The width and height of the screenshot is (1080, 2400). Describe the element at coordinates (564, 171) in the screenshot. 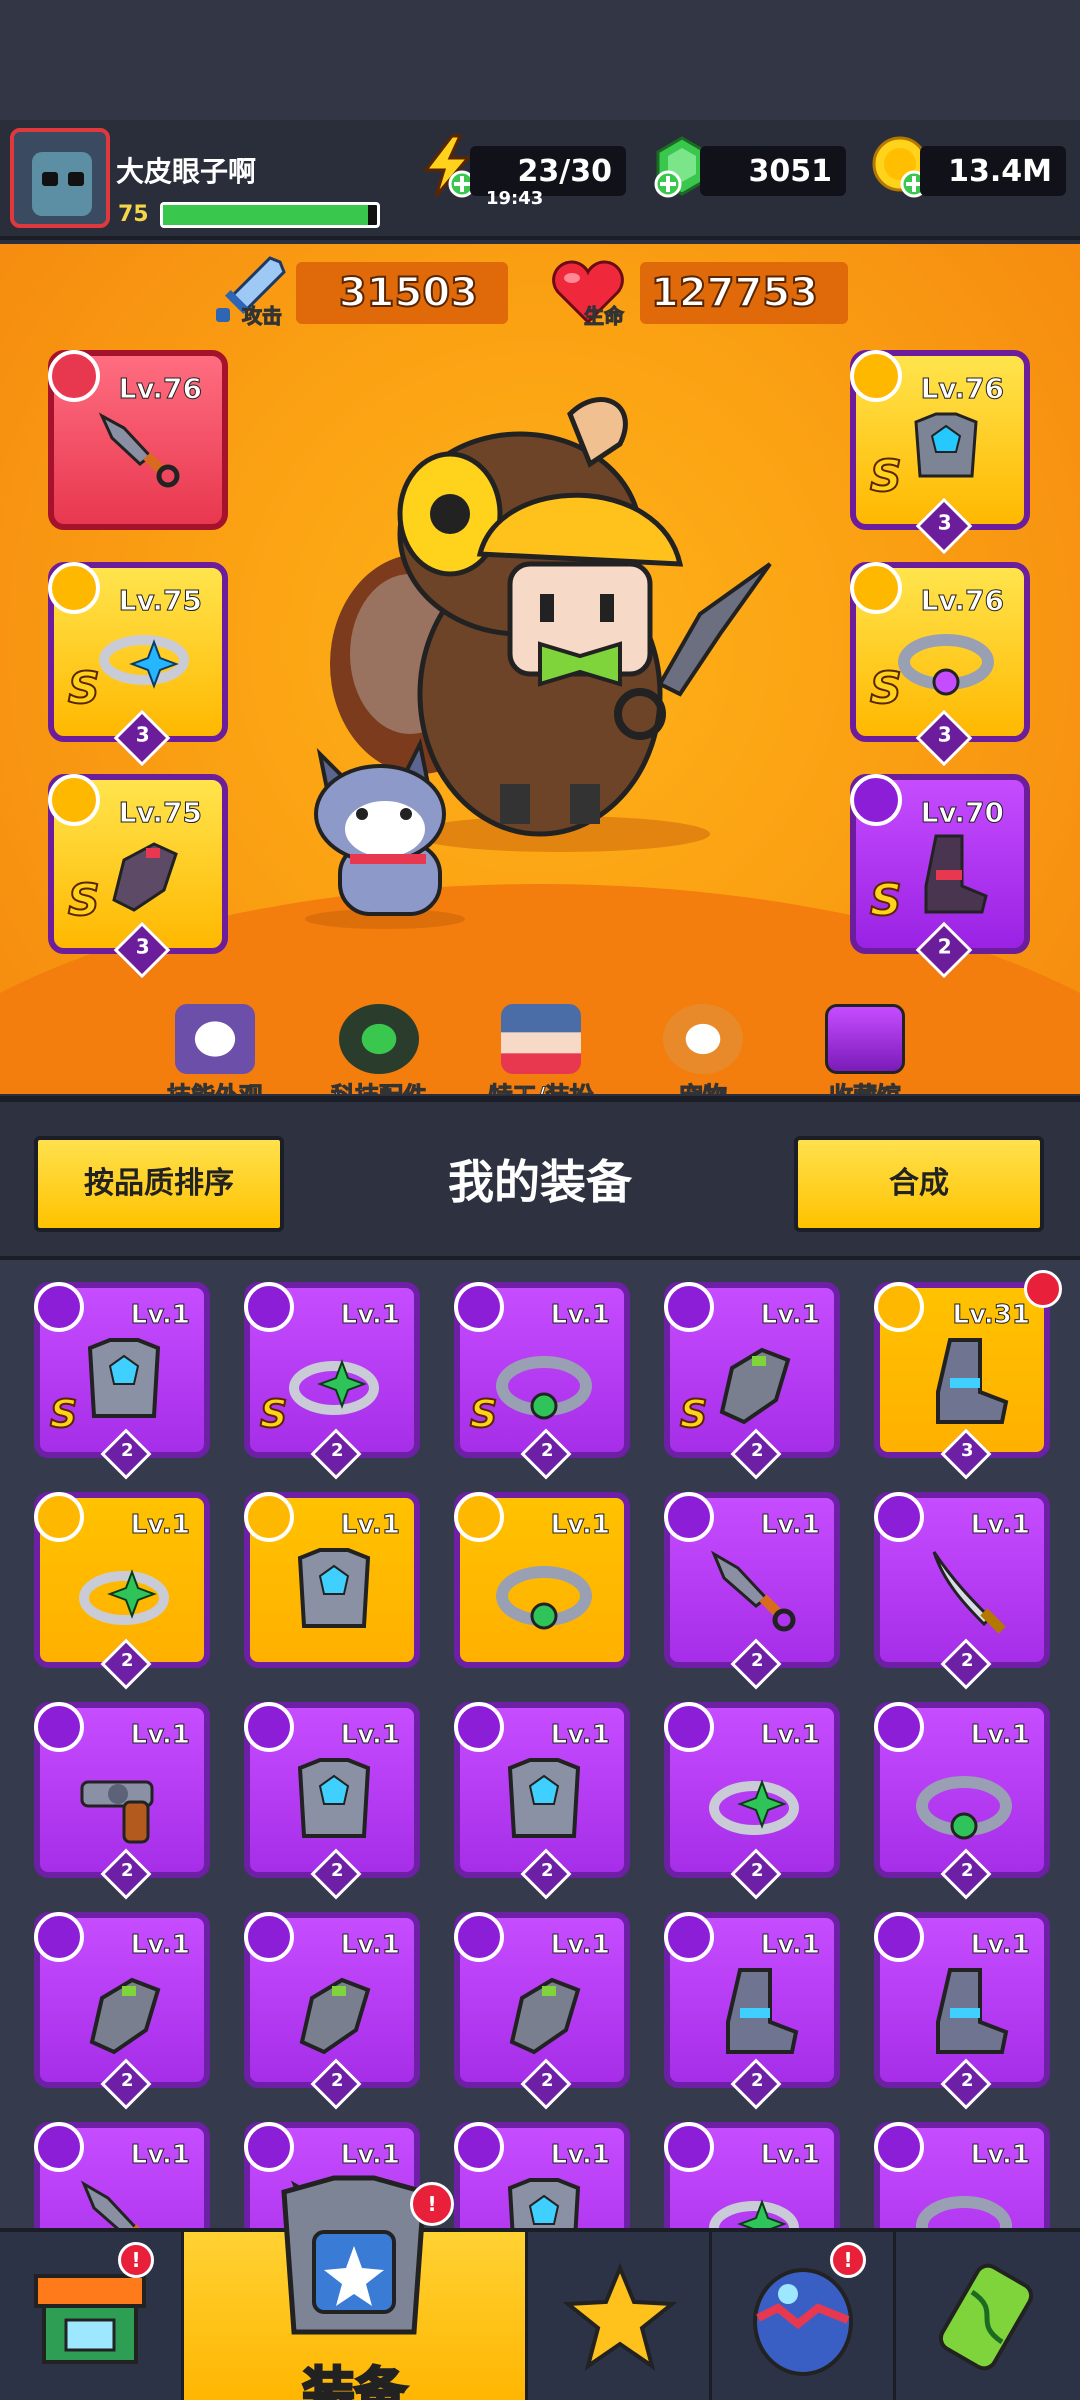

I see `energy-value: 23/30` at that location.